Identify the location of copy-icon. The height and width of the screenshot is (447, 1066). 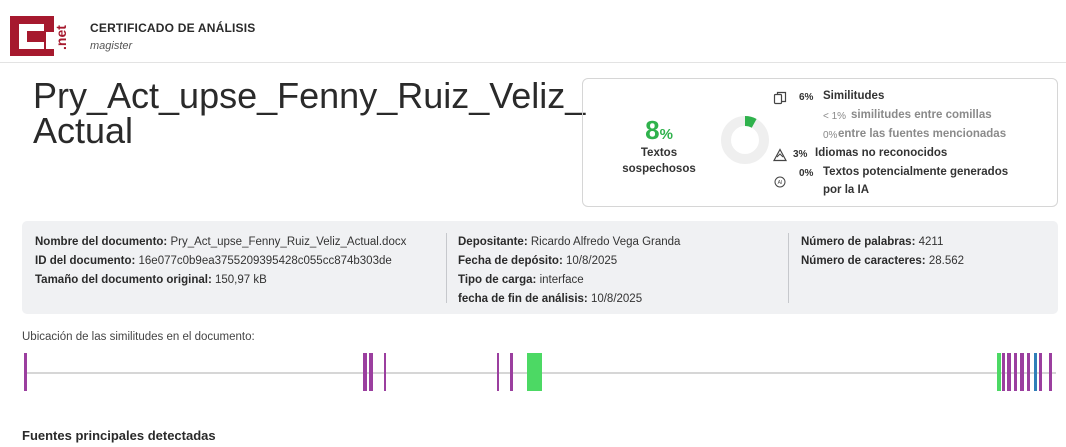
(780, 98).